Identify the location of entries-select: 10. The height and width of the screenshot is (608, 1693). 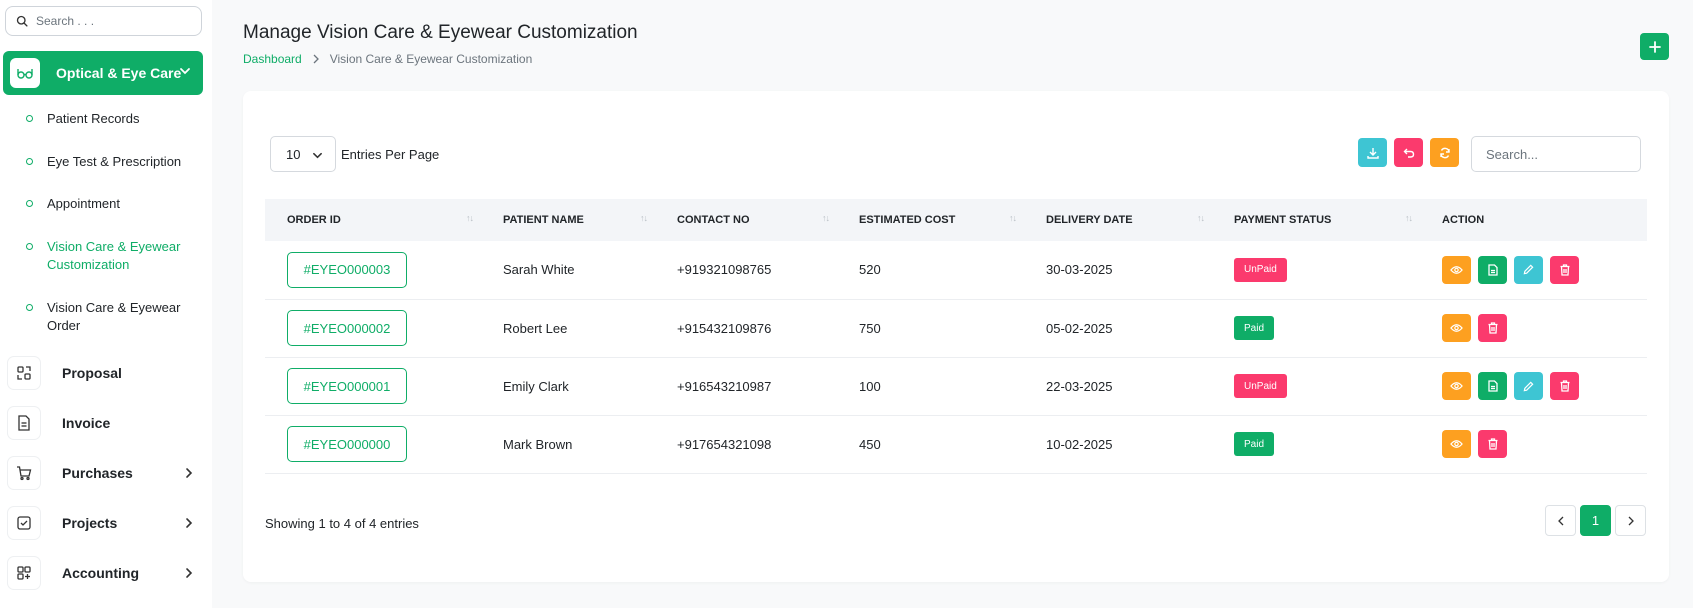
(303, 154).